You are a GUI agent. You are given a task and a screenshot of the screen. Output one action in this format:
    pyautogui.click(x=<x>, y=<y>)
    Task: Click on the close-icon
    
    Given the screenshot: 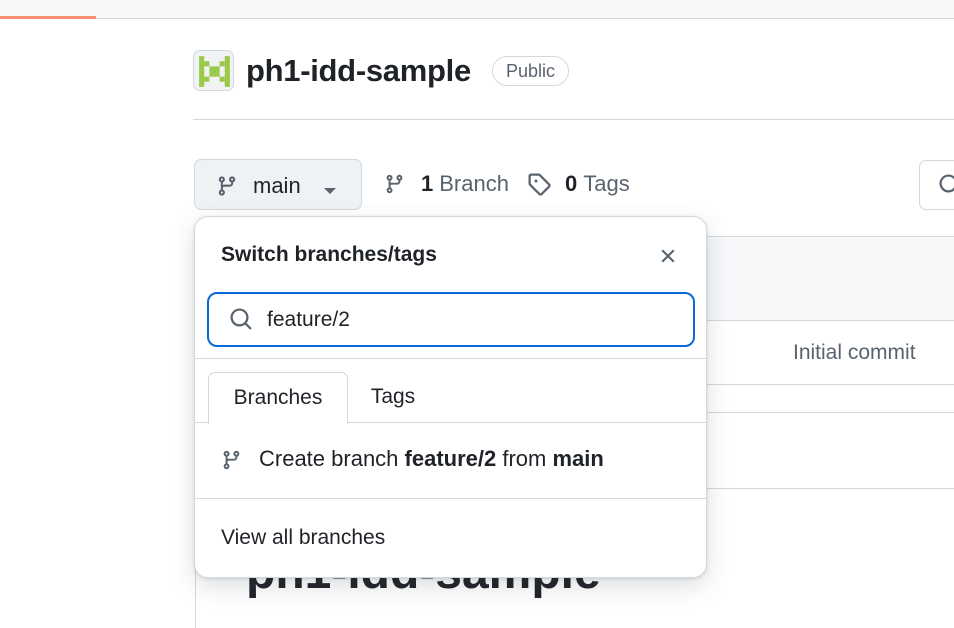 What is the action you would take?
    pyautogui.click(x=668, y=256)
    